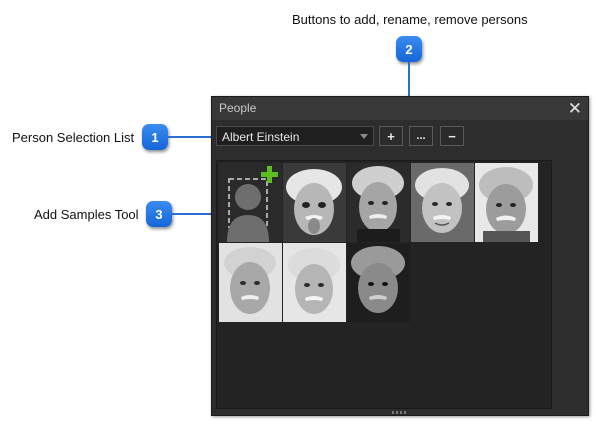 Image resolution: width=596 pixels, height=424 pixels. I want to click on add-samples-tool, so click(250, 202).